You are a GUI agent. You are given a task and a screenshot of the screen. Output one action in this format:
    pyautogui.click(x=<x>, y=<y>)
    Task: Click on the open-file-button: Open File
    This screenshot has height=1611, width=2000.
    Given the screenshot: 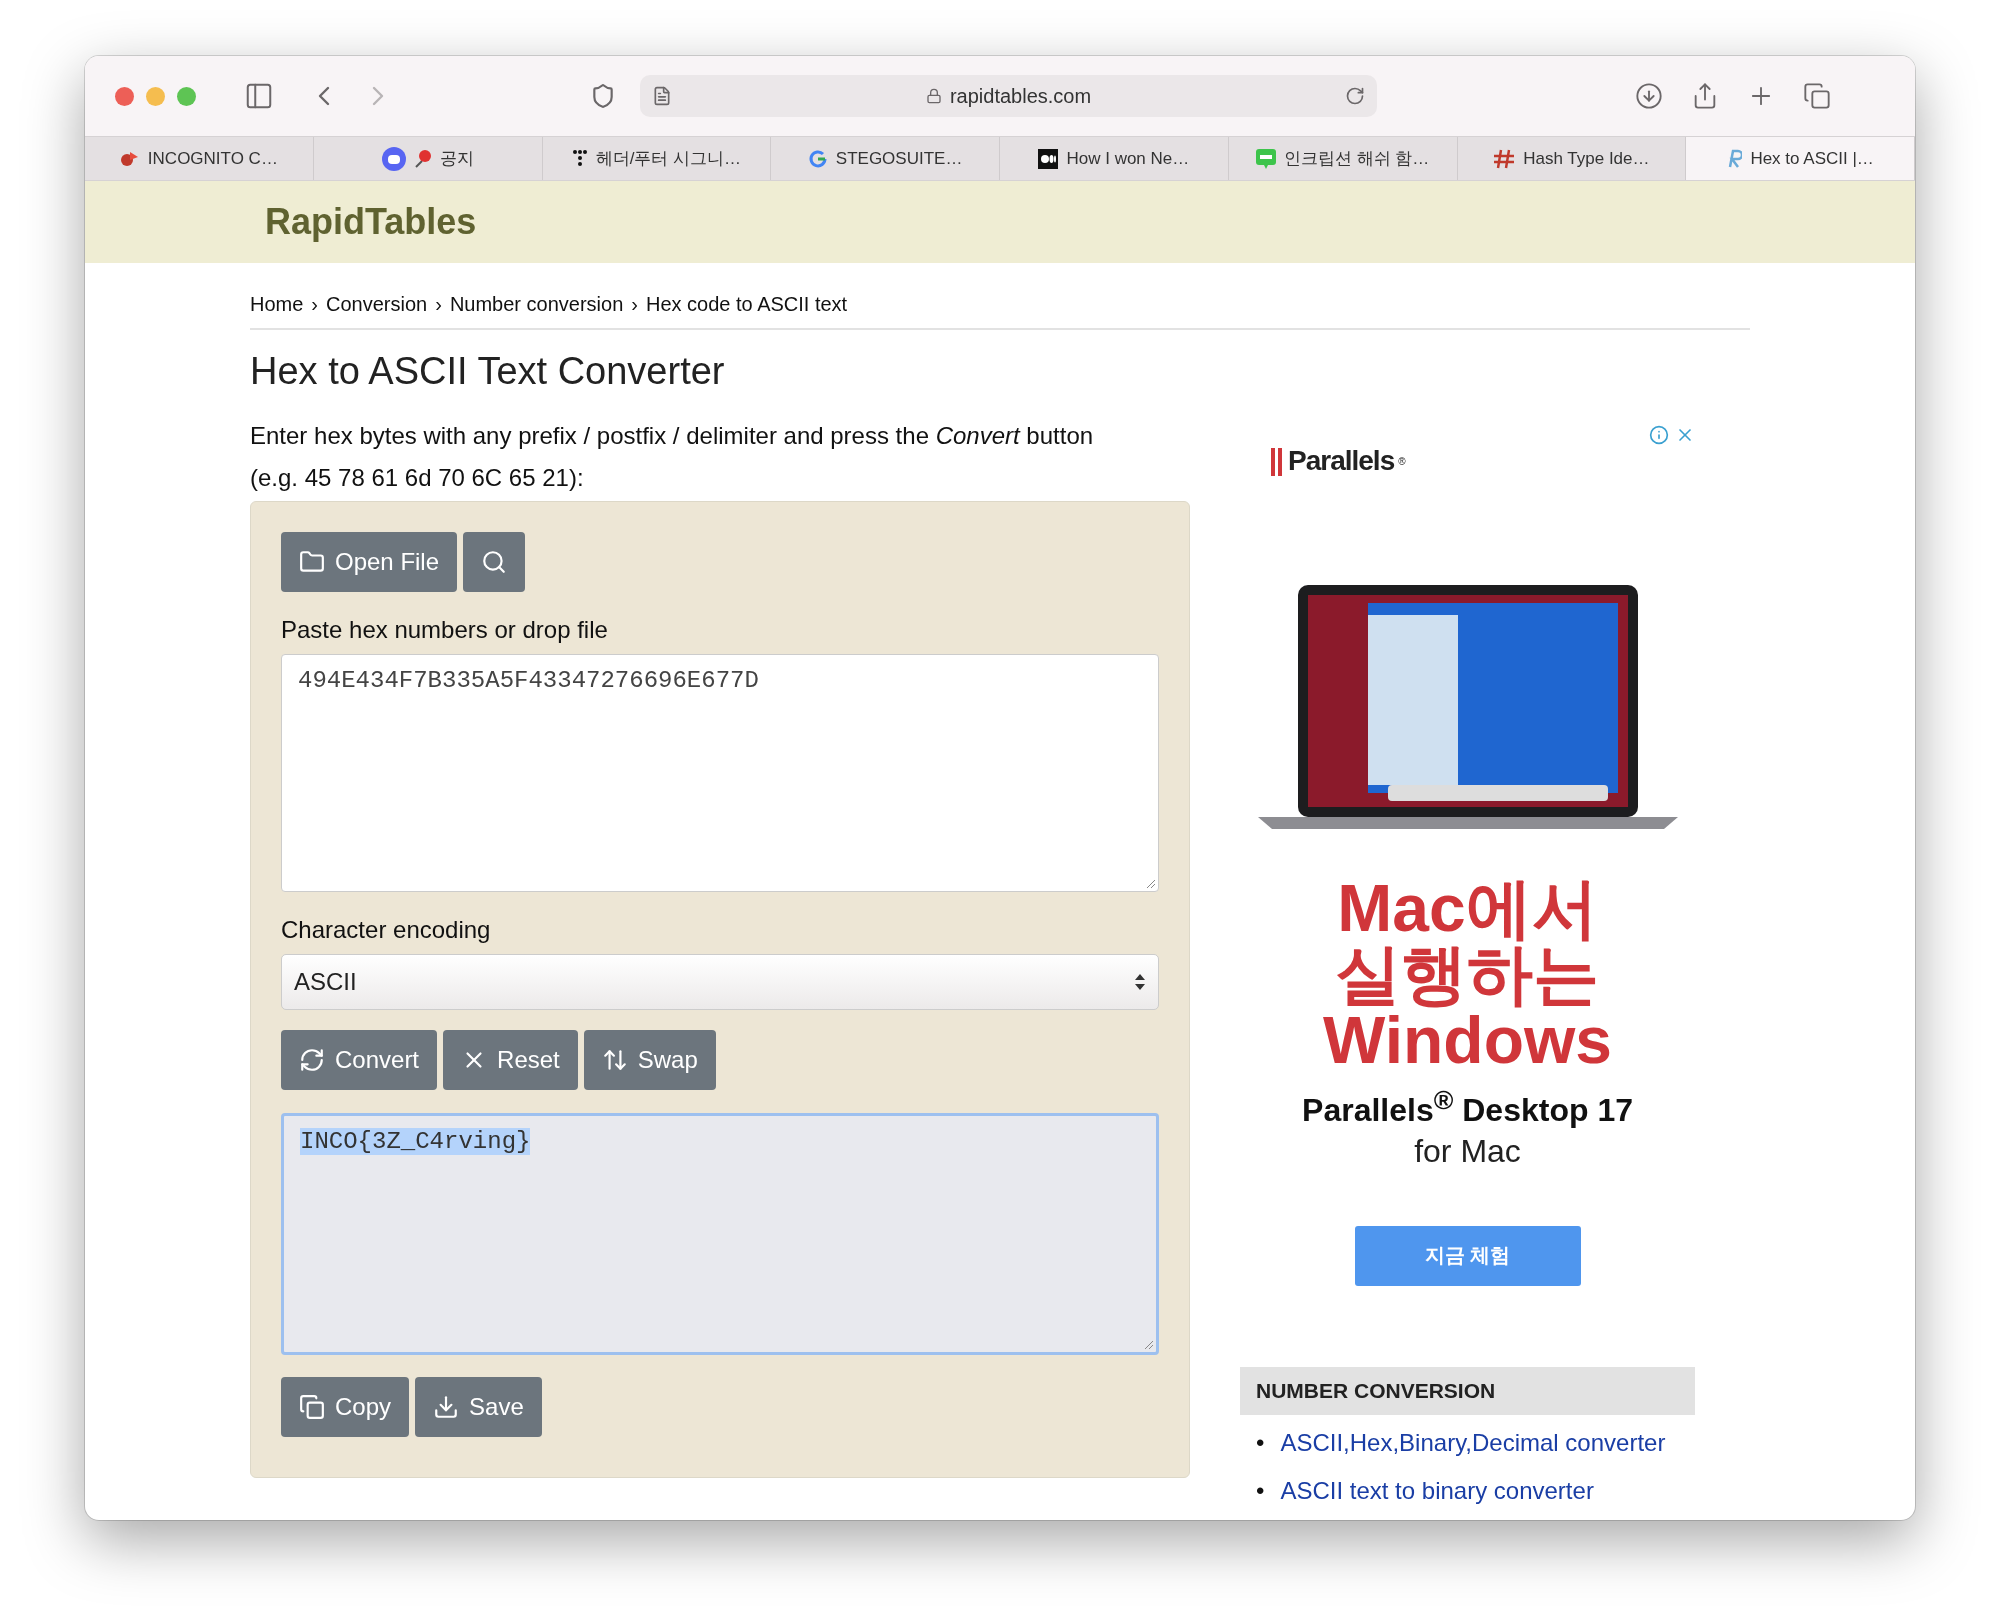 What is the action you would take?
    pyautogui.click(x=369, y=562)
    